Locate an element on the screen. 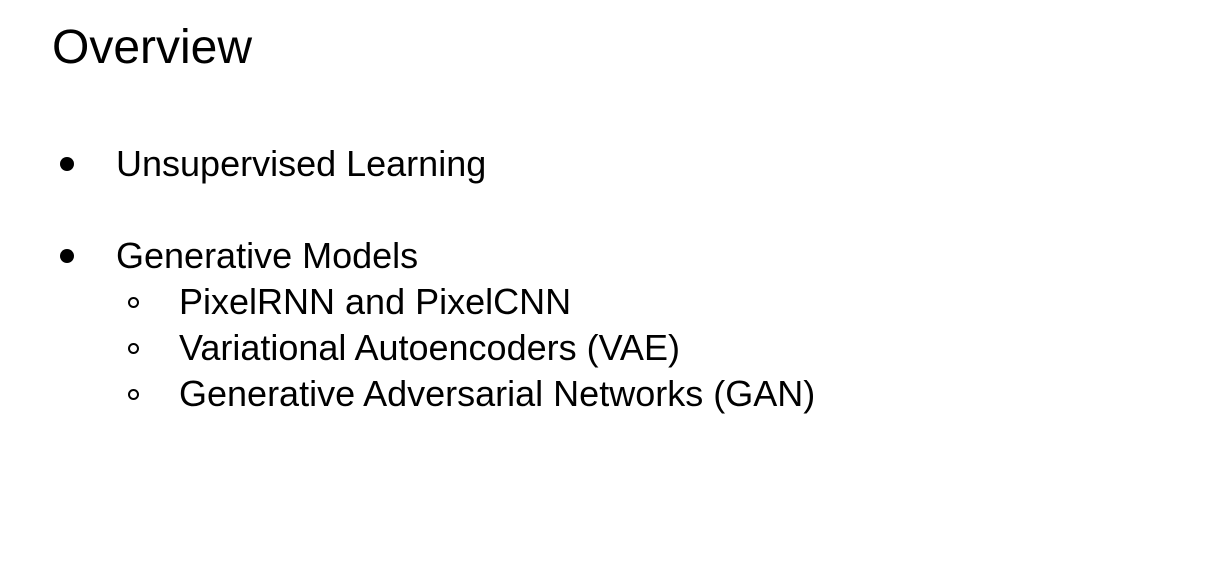  bullet-text: Unsupervised Learning is located at coordinates (301, 163).